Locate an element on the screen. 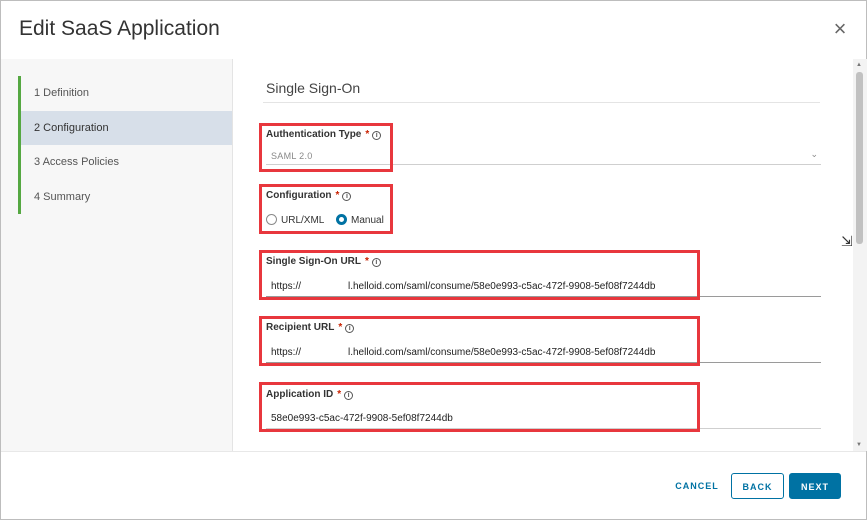 The image size is (867, 520). auth-type-select: SAML 2.0 ⌄ is located at coordinates (543, 156).